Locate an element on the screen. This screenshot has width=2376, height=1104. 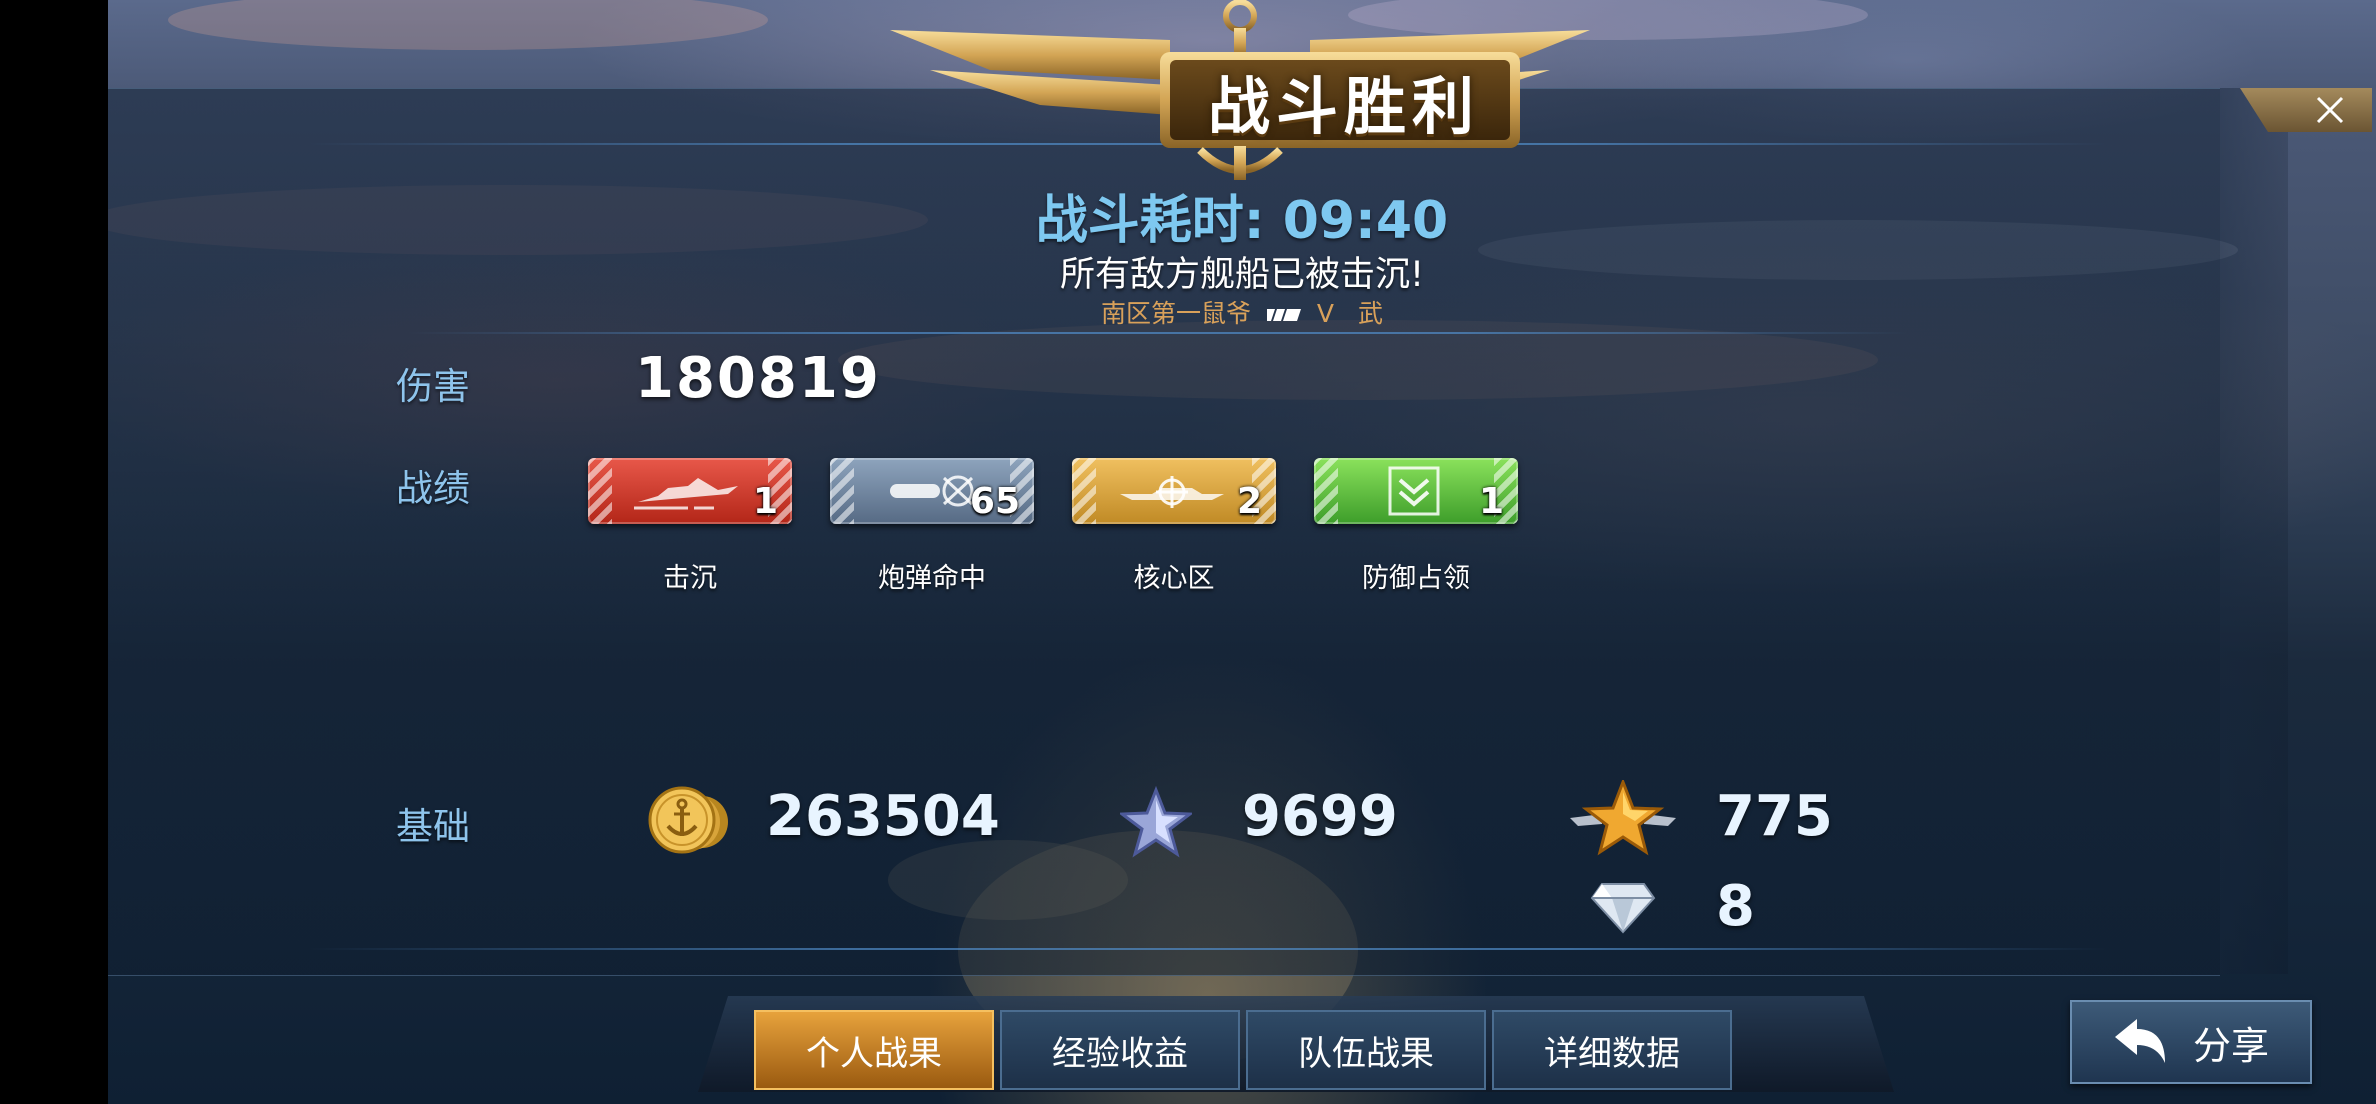
silver-star-icon is located at coordinates (1156, 822).